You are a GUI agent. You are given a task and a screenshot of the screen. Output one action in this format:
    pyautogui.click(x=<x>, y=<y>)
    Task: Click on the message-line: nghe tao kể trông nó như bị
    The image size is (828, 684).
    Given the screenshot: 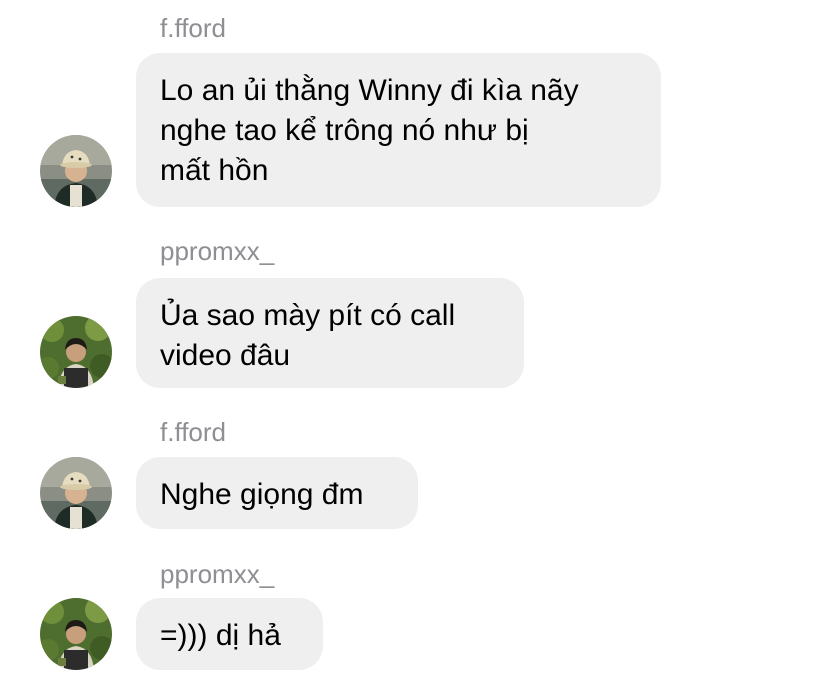 What is the action you would take?
    pyautogui.click(x=344, y=130)
    